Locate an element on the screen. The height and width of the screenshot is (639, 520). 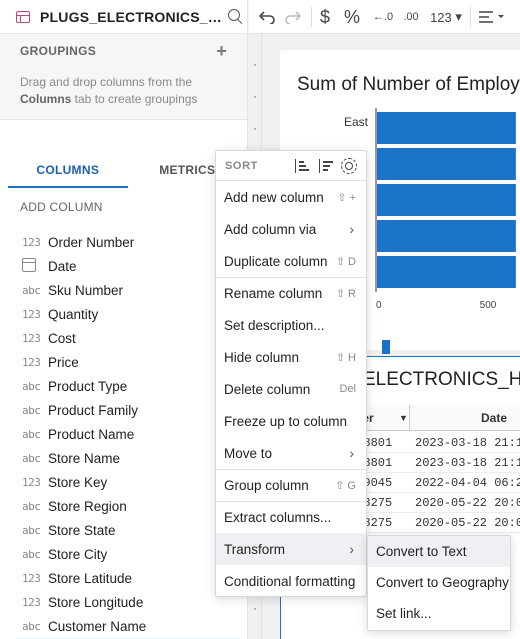
cell-date: 2023-03-18 21:19 is located at coordinates (467, 463).